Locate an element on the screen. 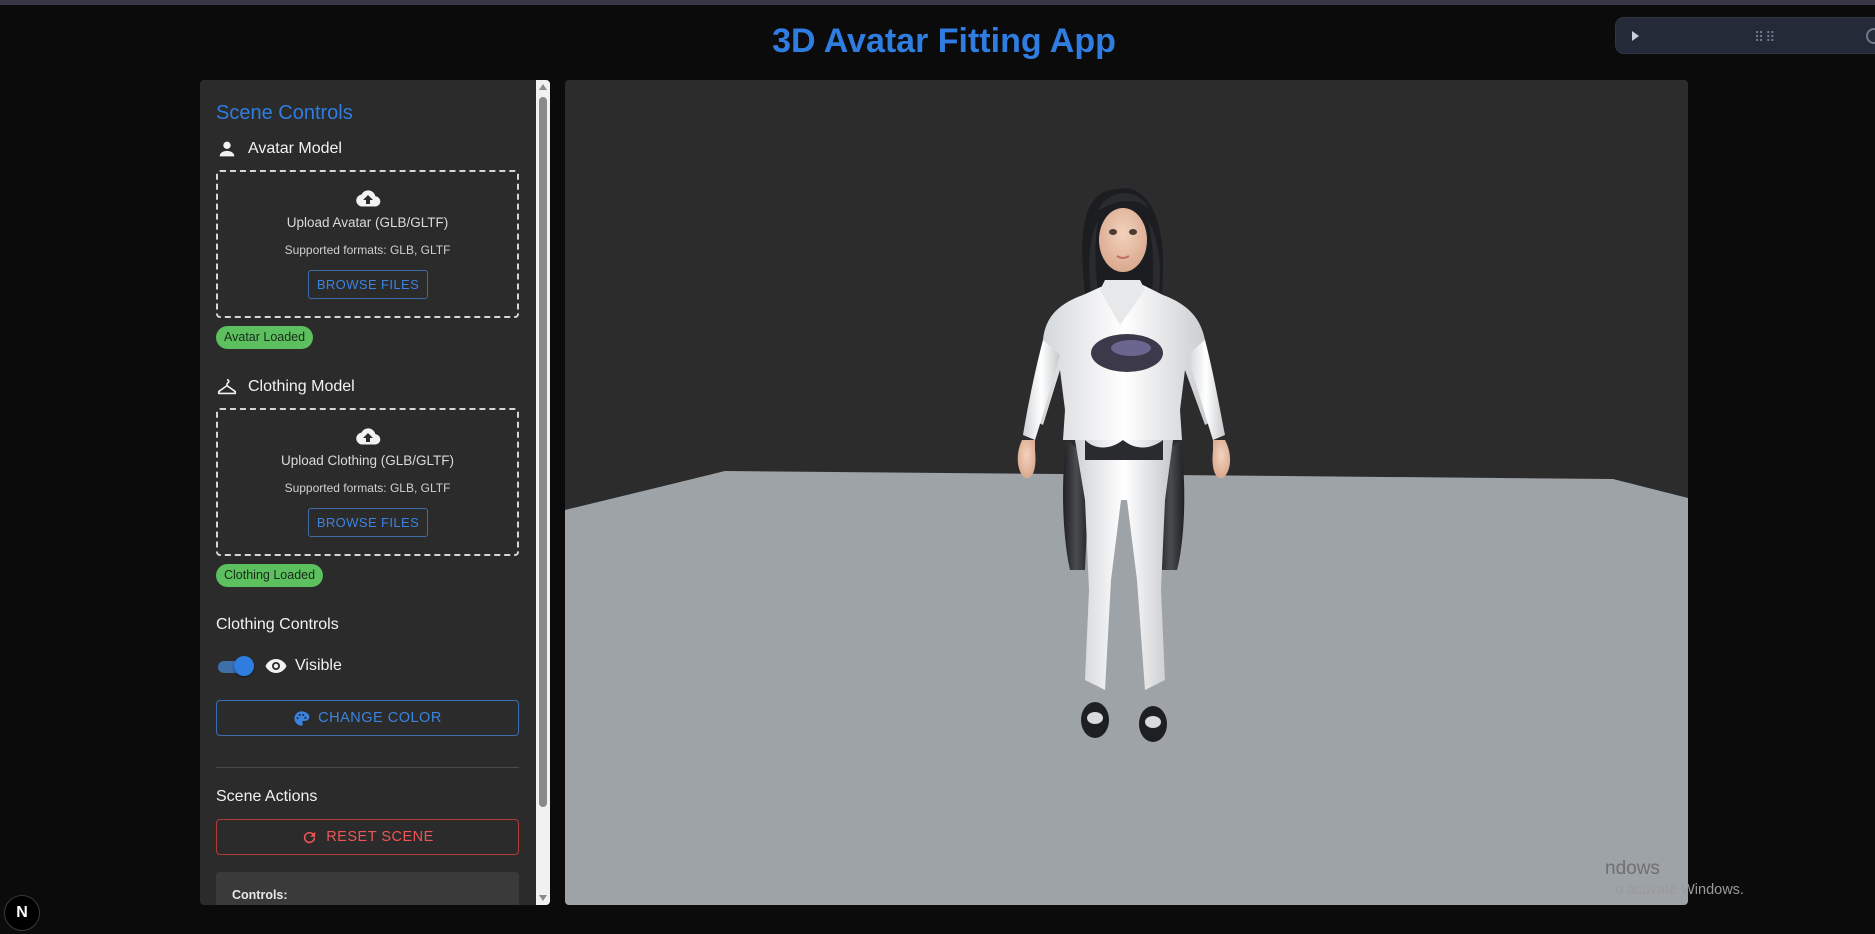  refresh-icon is located at coordinates (310, 837).